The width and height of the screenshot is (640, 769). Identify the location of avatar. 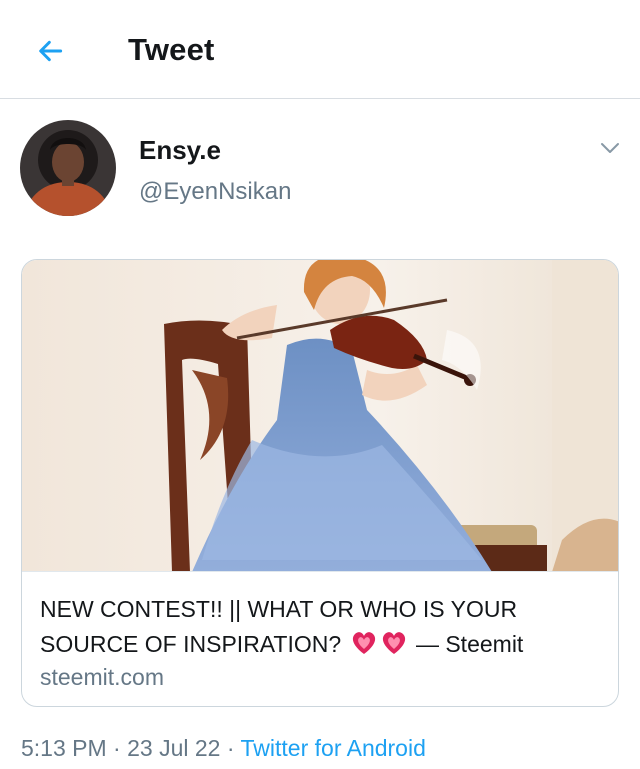
(68, 168).